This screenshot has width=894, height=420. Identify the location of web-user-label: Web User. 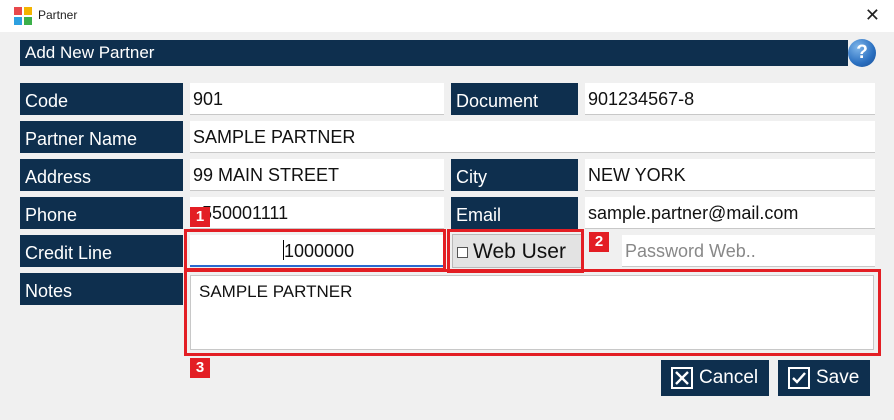
(519, 251).